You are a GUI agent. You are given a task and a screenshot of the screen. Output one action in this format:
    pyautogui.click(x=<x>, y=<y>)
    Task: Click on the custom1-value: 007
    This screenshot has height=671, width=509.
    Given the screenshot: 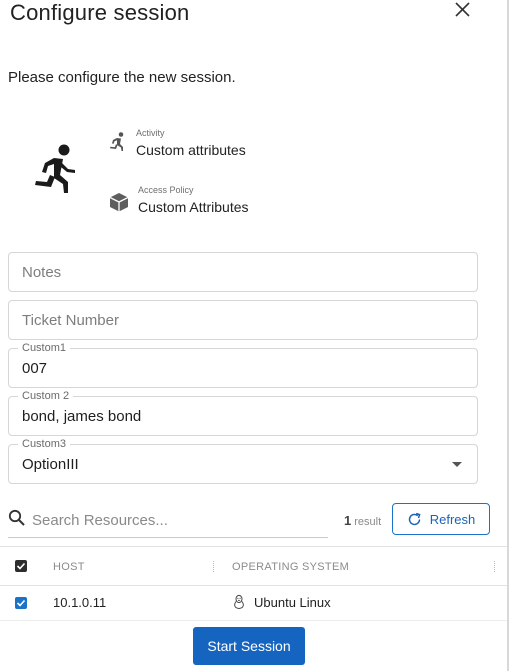 What is the action you would take?
    pyautogui.click(x=35, y=368)
    